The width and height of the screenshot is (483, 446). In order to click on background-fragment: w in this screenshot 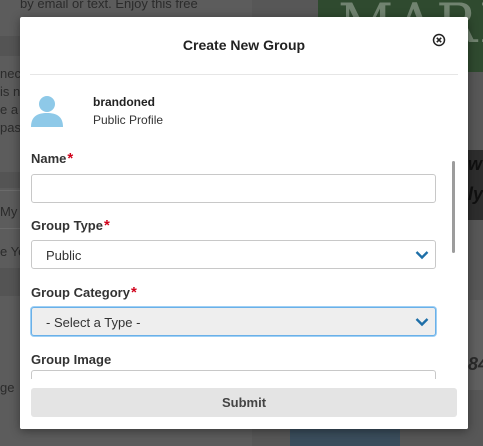, I will do `click(475, 164)`.